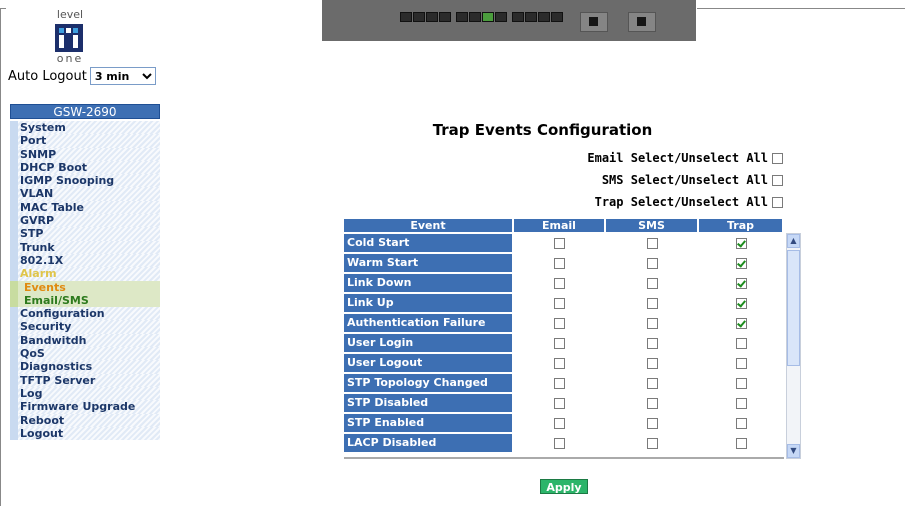  What do you see at coordinates (684, 180) in the screenshot?
I see `sms-select-all-label: SMS Select/Unselect All` at bounding box center [684, 180].